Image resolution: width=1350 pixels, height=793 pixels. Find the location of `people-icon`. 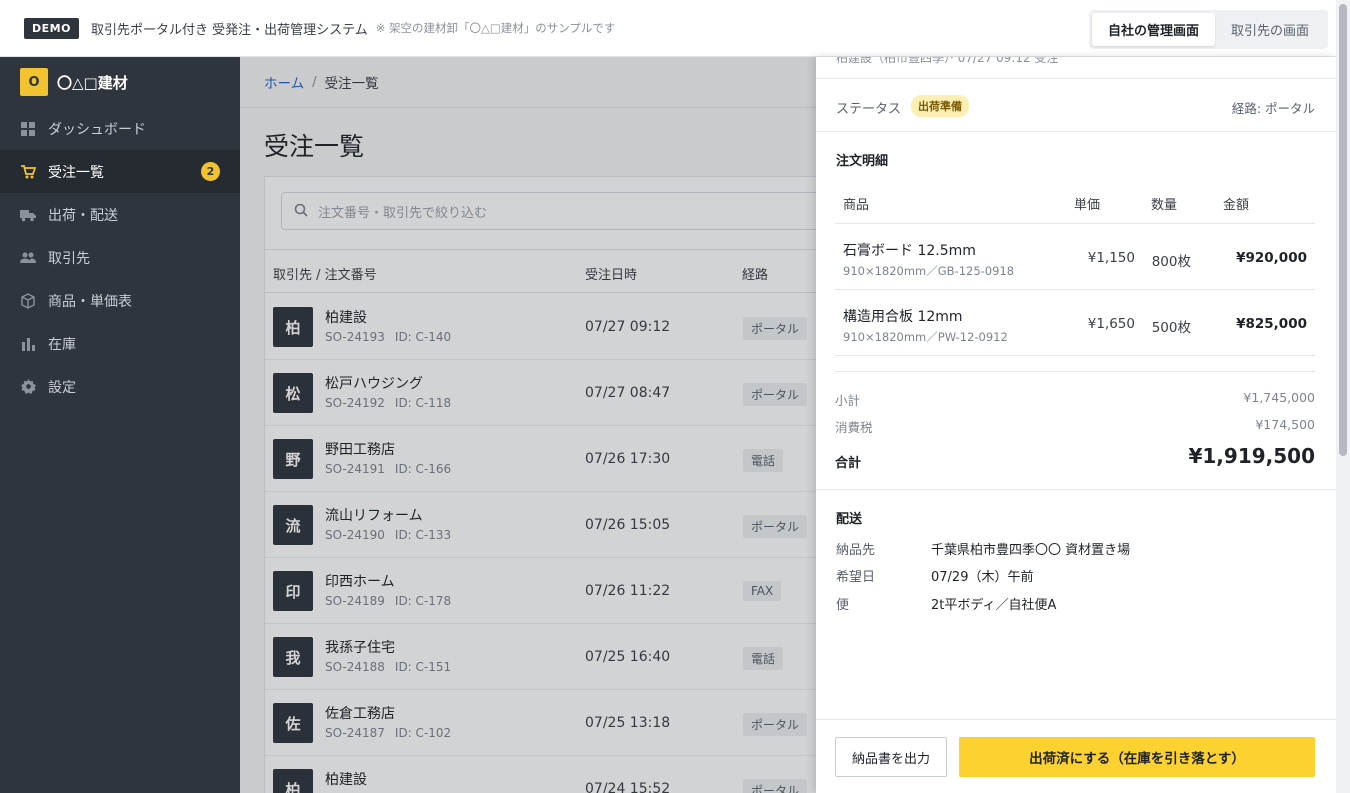

people-icon is located at coordinates (28, 258).